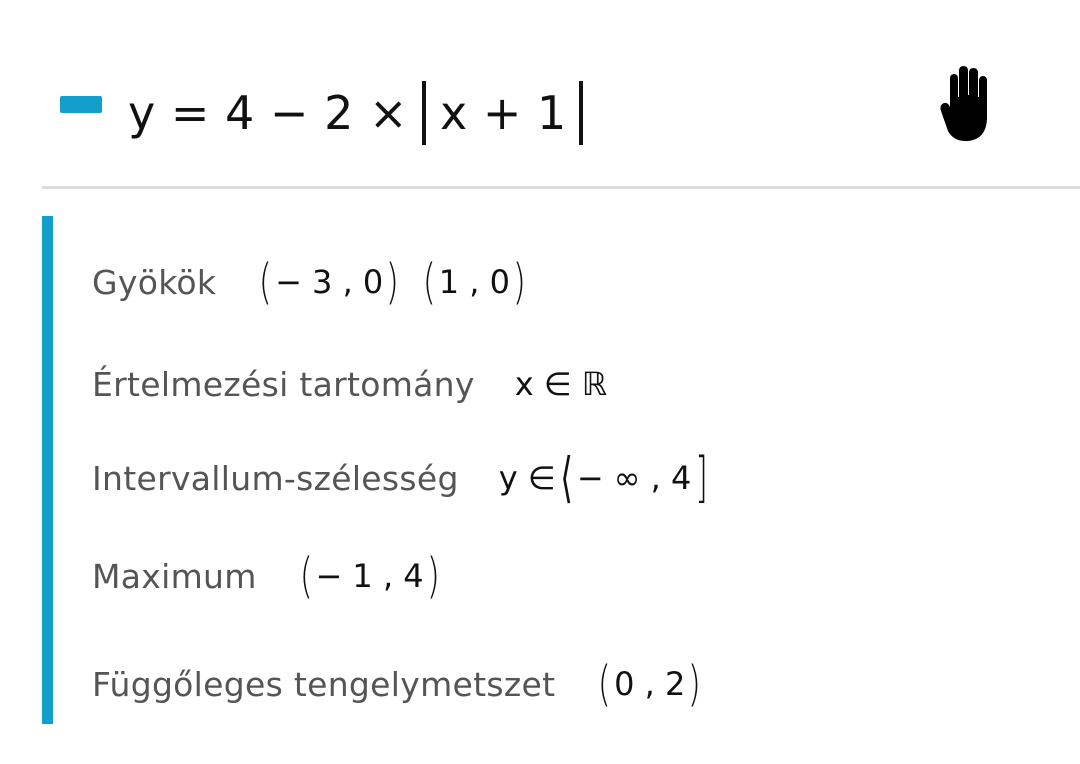  I want to click on roots-label: Gyökök, so click(154, 282).